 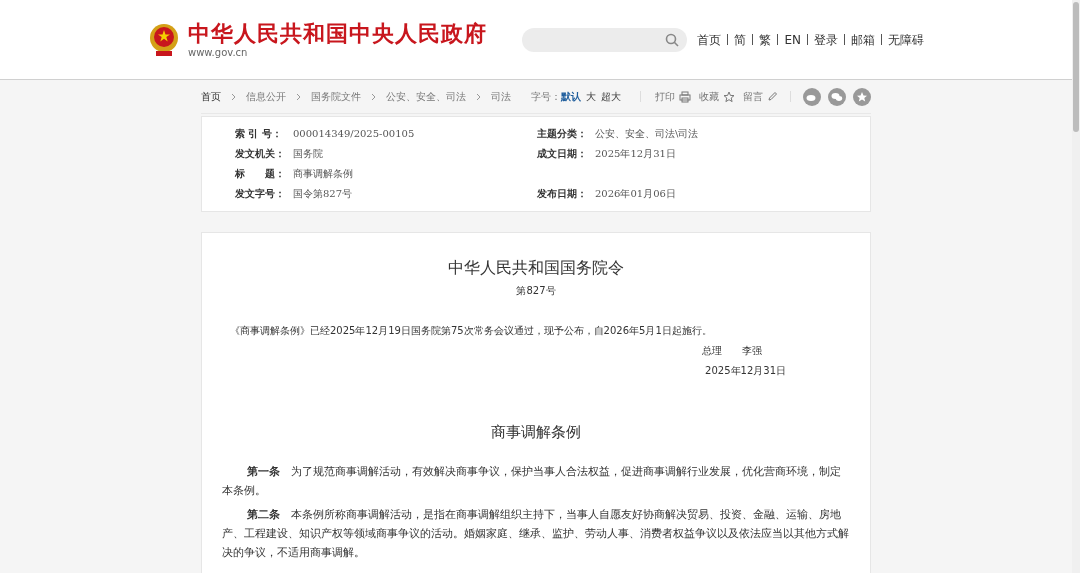 What do you see at coordinates (211, 96) in the screenshot?
I see `breadcrumb-link: 首页` at bounding box center [211, 96].